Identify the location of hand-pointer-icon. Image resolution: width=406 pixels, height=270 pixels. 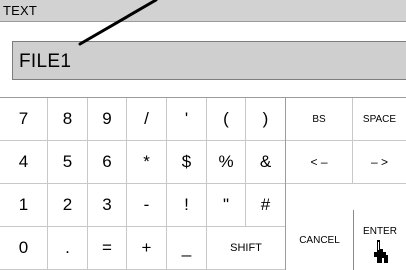
(381, 251).